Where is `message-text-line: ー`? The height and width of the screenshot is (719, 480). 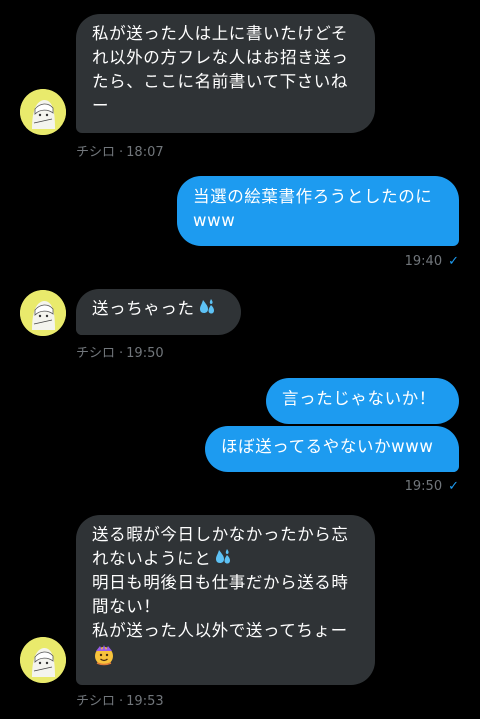 message-text-line: ー is located at coordinates (101, 105).